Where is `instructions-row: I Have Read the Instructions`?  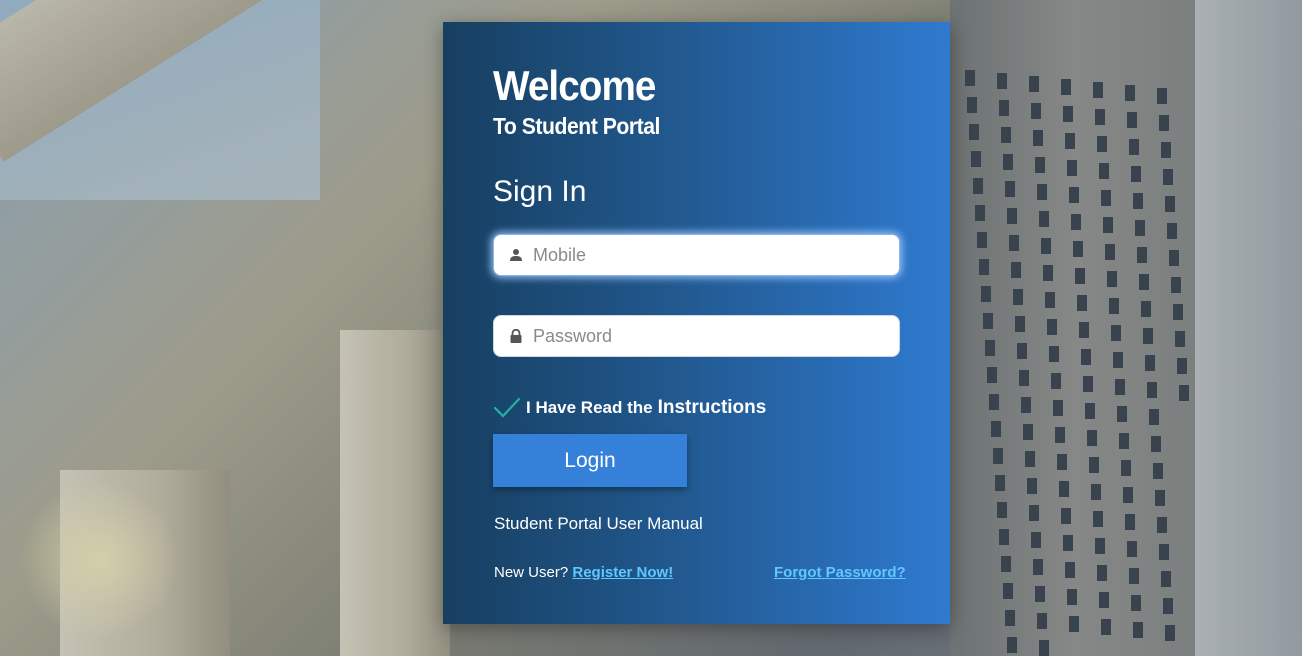
instructions-row: I Have Read the Instructions is located at coordinates (629, 408).